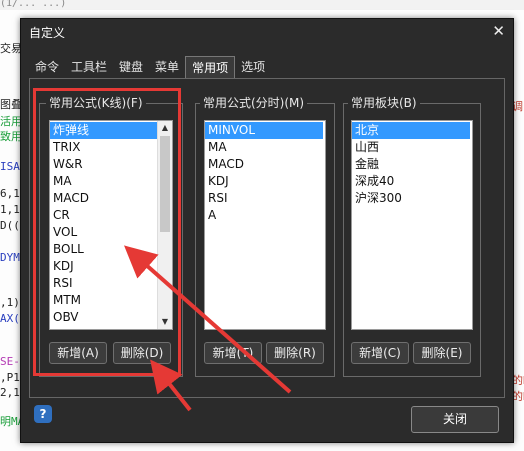 This screenshot has height=451, width=524. Describe the element at coordinates (10, 318) in the screenshot. I see `background-text-fragment: AX(` at that location.